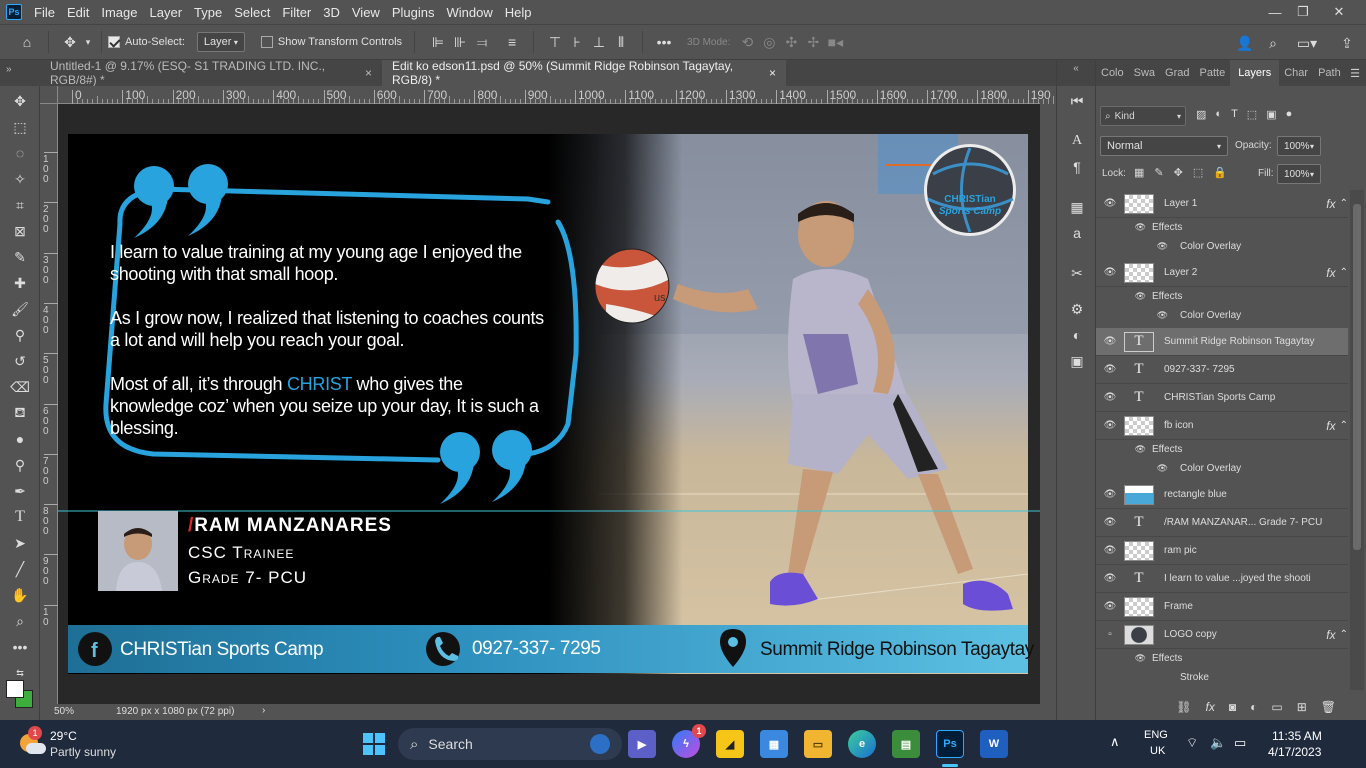  I want to click on more-options-icon: •••, so click(664, 42).